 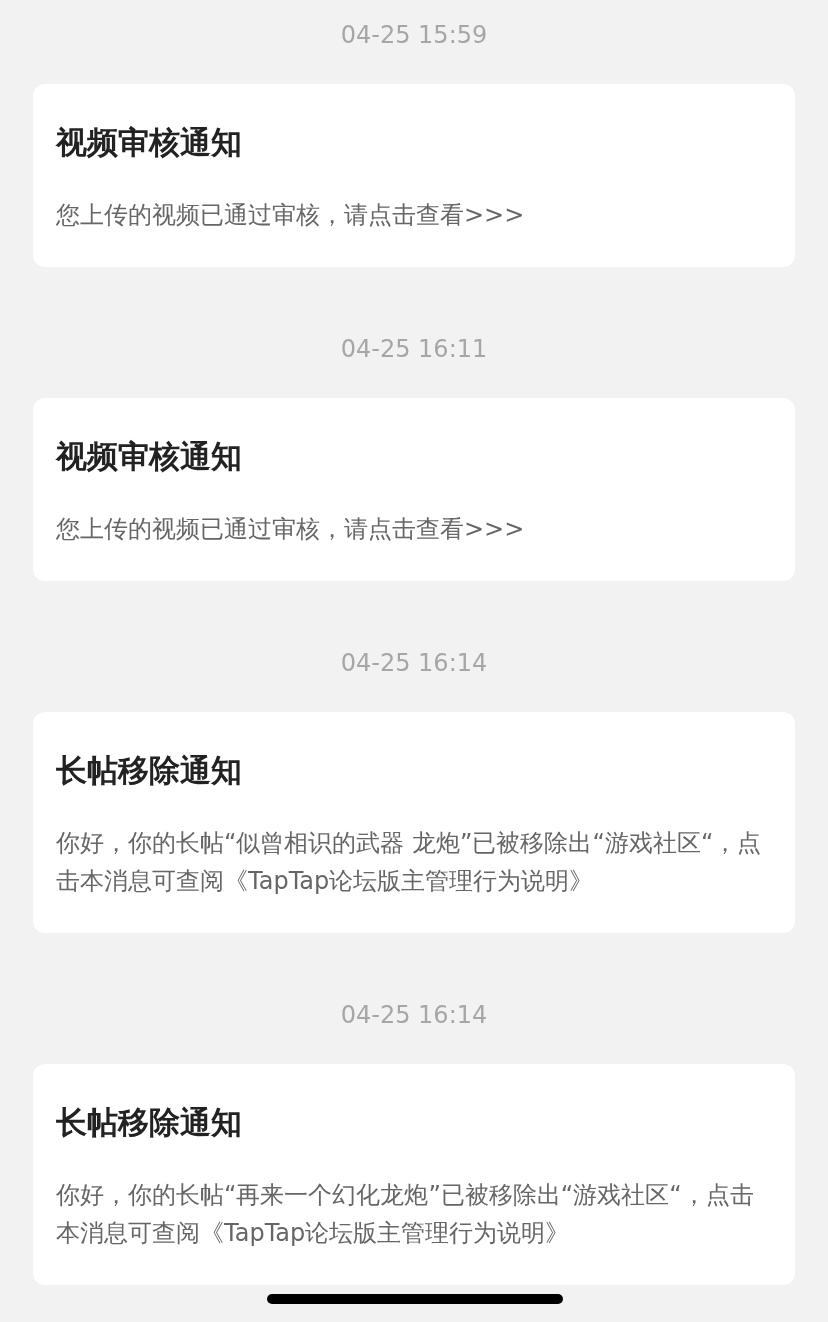 I want to click on message-time: 04-25 15:59, so click(x=414, y=35).